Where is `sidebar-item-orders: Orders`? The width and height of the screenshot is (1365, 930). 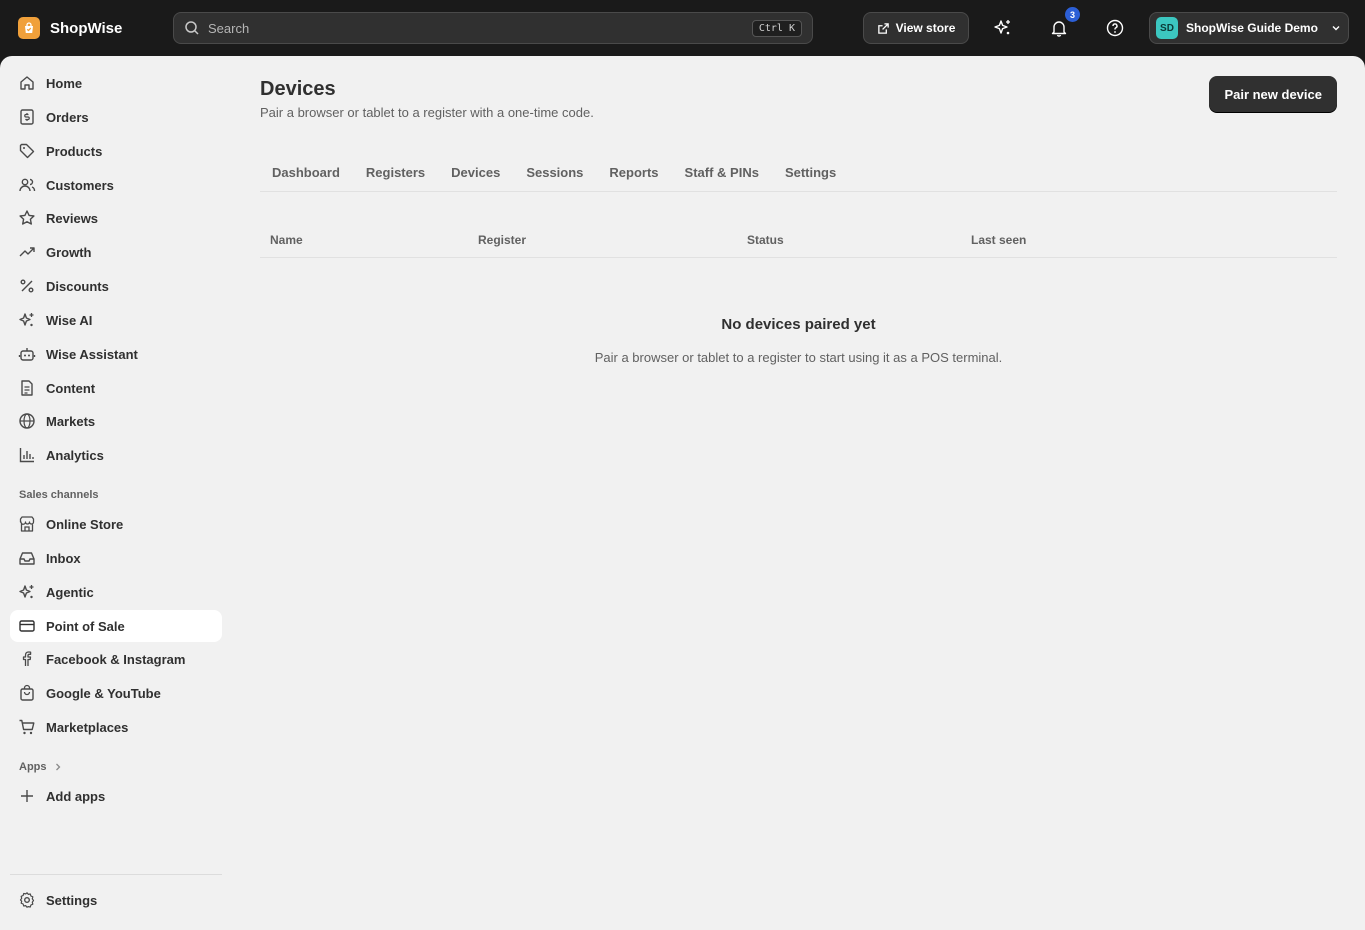 sidebar-item-orders: Orders is located at coordinates (116, 117).